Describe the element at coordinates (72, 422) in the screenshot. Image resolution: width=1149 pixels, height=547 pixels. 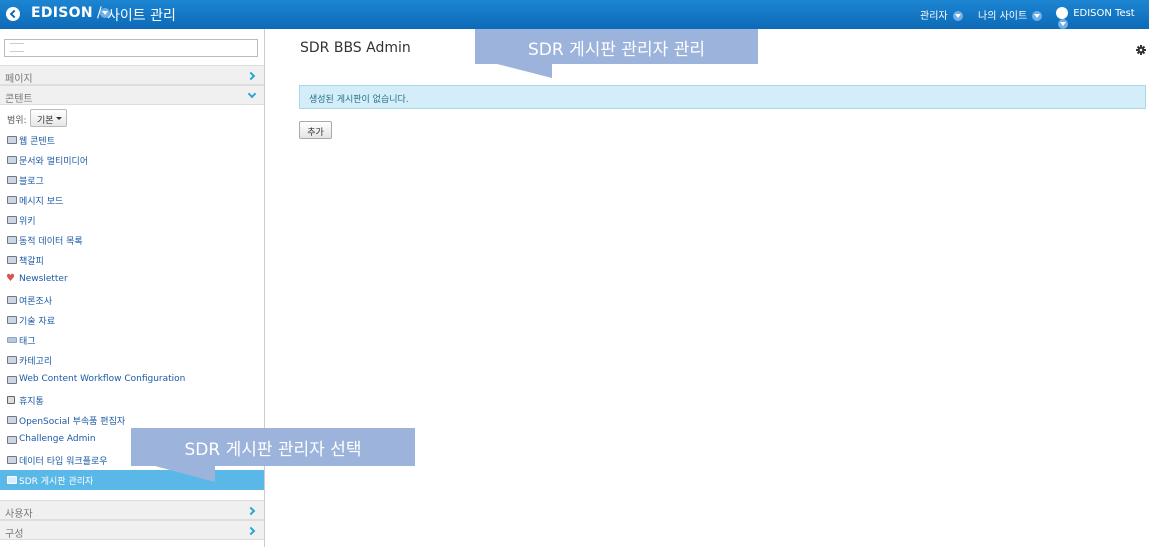
I see `sidebar-item-label: OpenSocial 부속품 편집자` at that location.